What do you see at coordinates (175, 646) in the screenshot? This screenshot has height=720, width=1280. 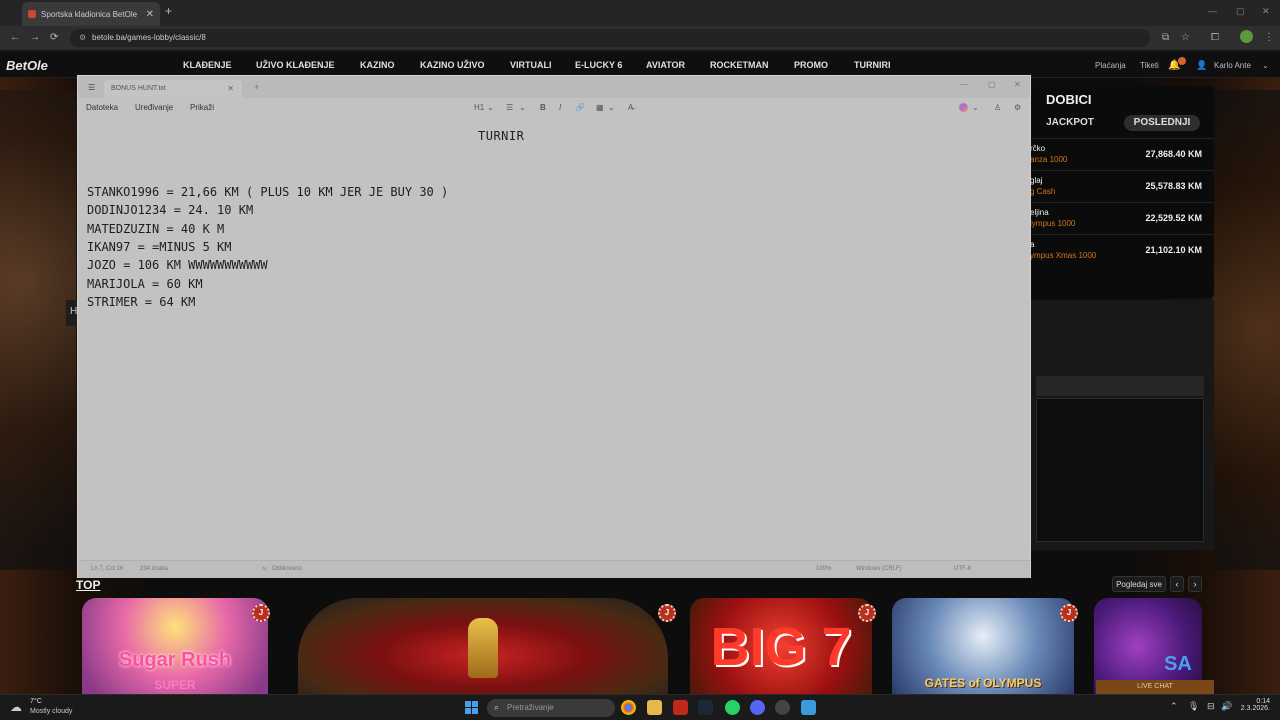 I see `game-tile-sugar-rush: Sugar Rush SUPER` at bounding box center [175, 646].